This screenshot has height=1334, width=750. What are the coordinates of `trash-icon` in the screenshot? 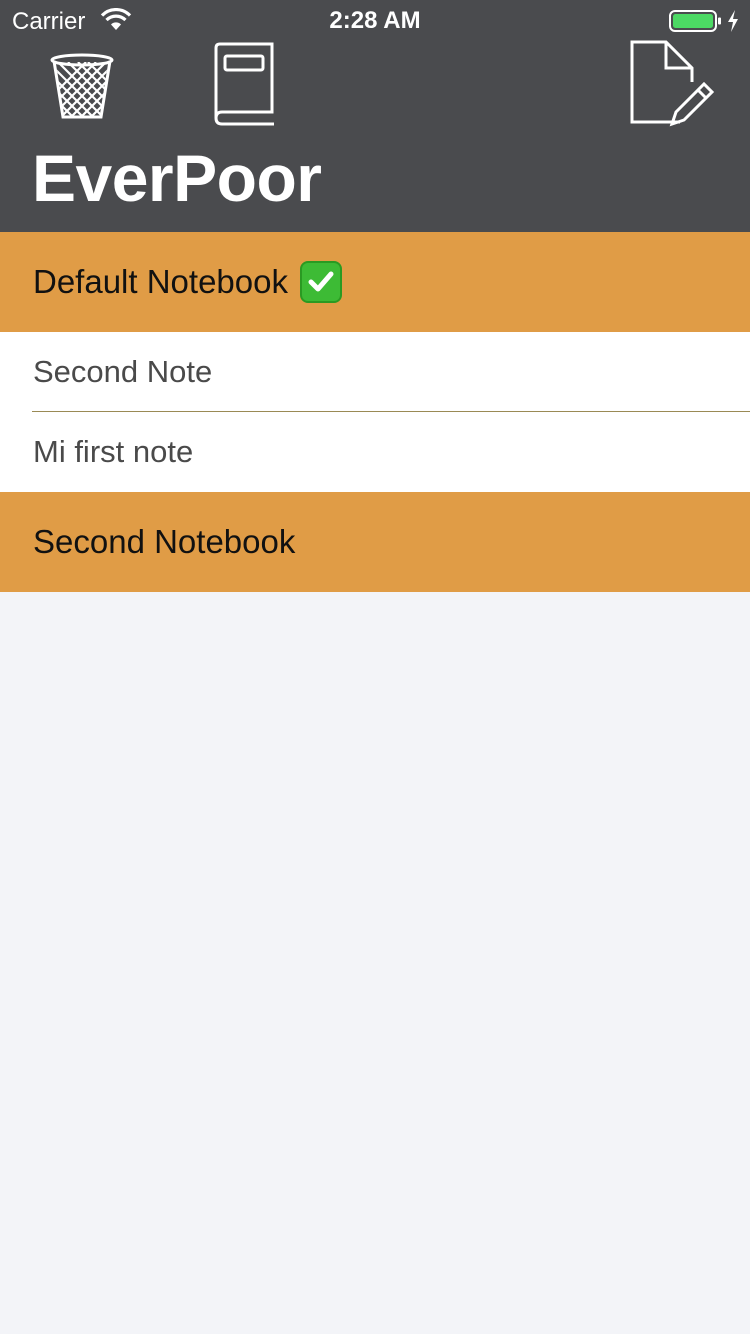 It's located at (82, 86).